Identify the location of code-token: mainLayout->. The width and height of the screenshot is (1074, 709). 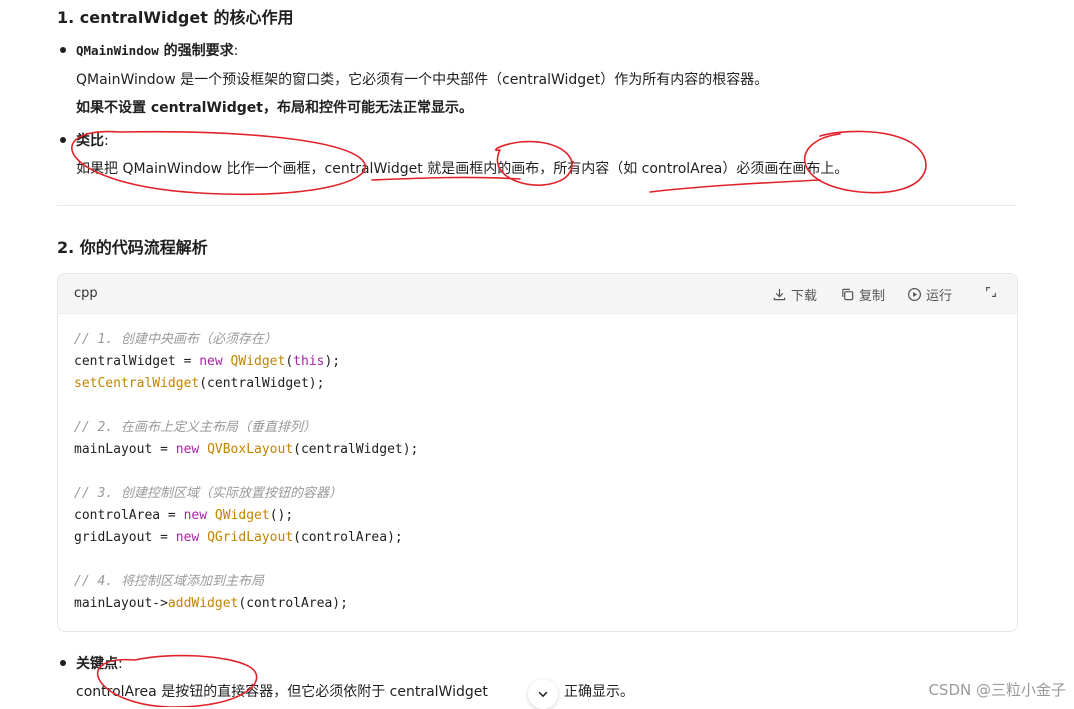
(121, 603).